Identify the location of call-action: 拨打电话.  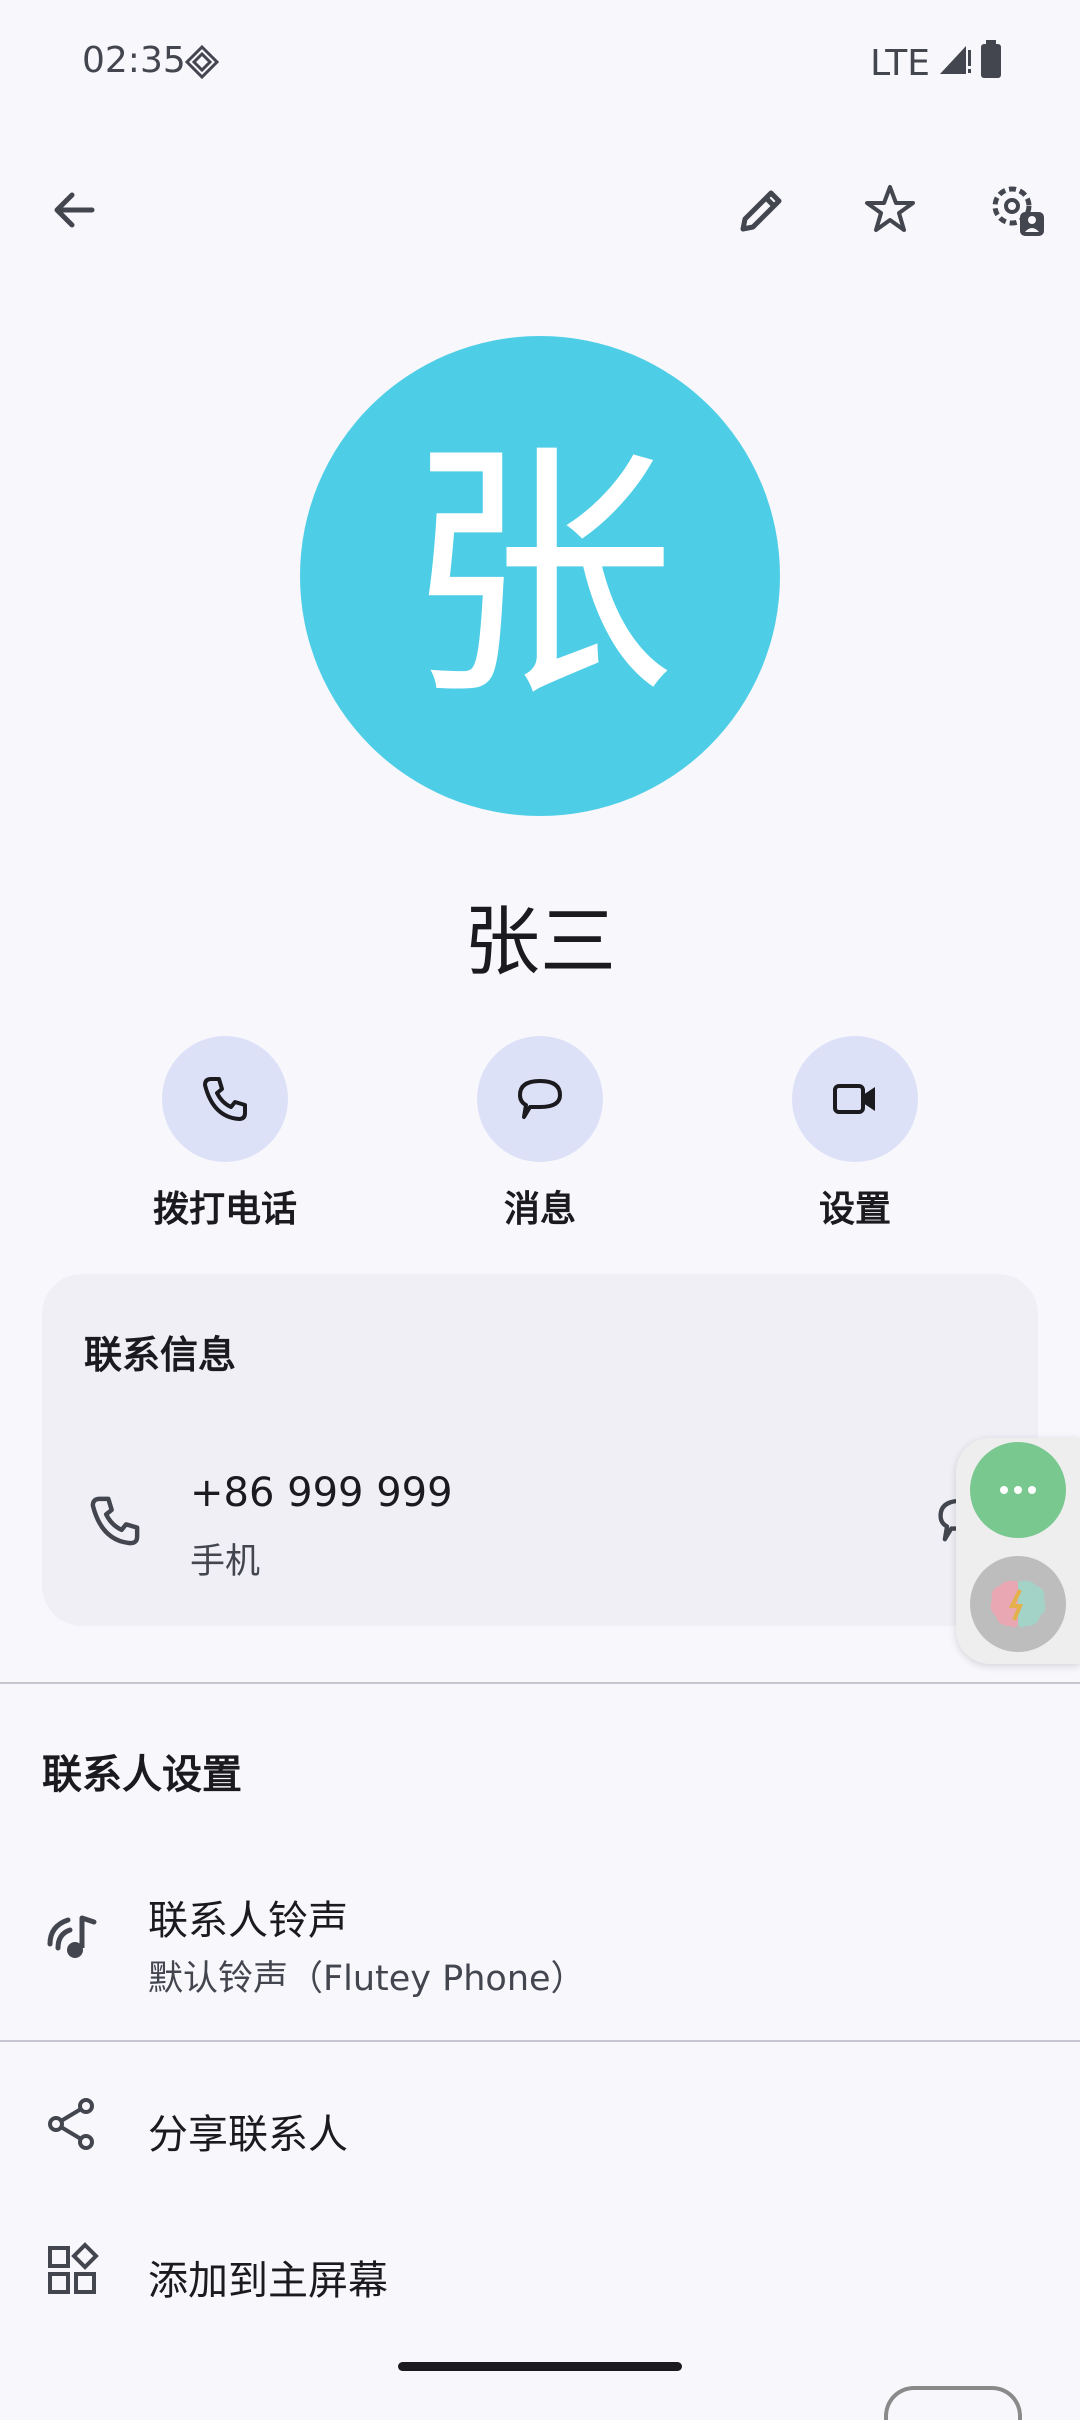
(225, 1134).